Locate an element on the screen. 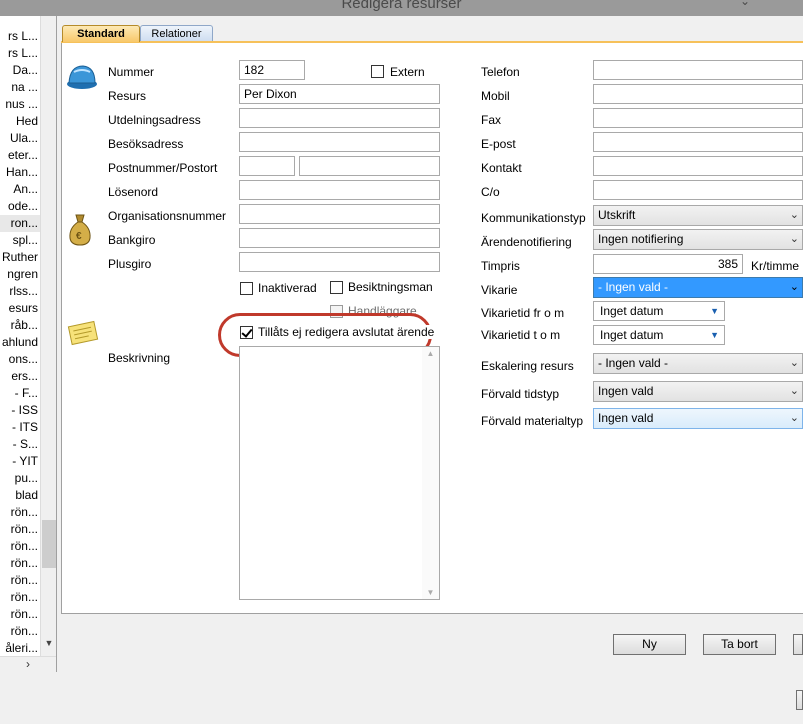 This screenshot has width=803, height=724. nummer-field: 182 is located at coordinates (272, 70).